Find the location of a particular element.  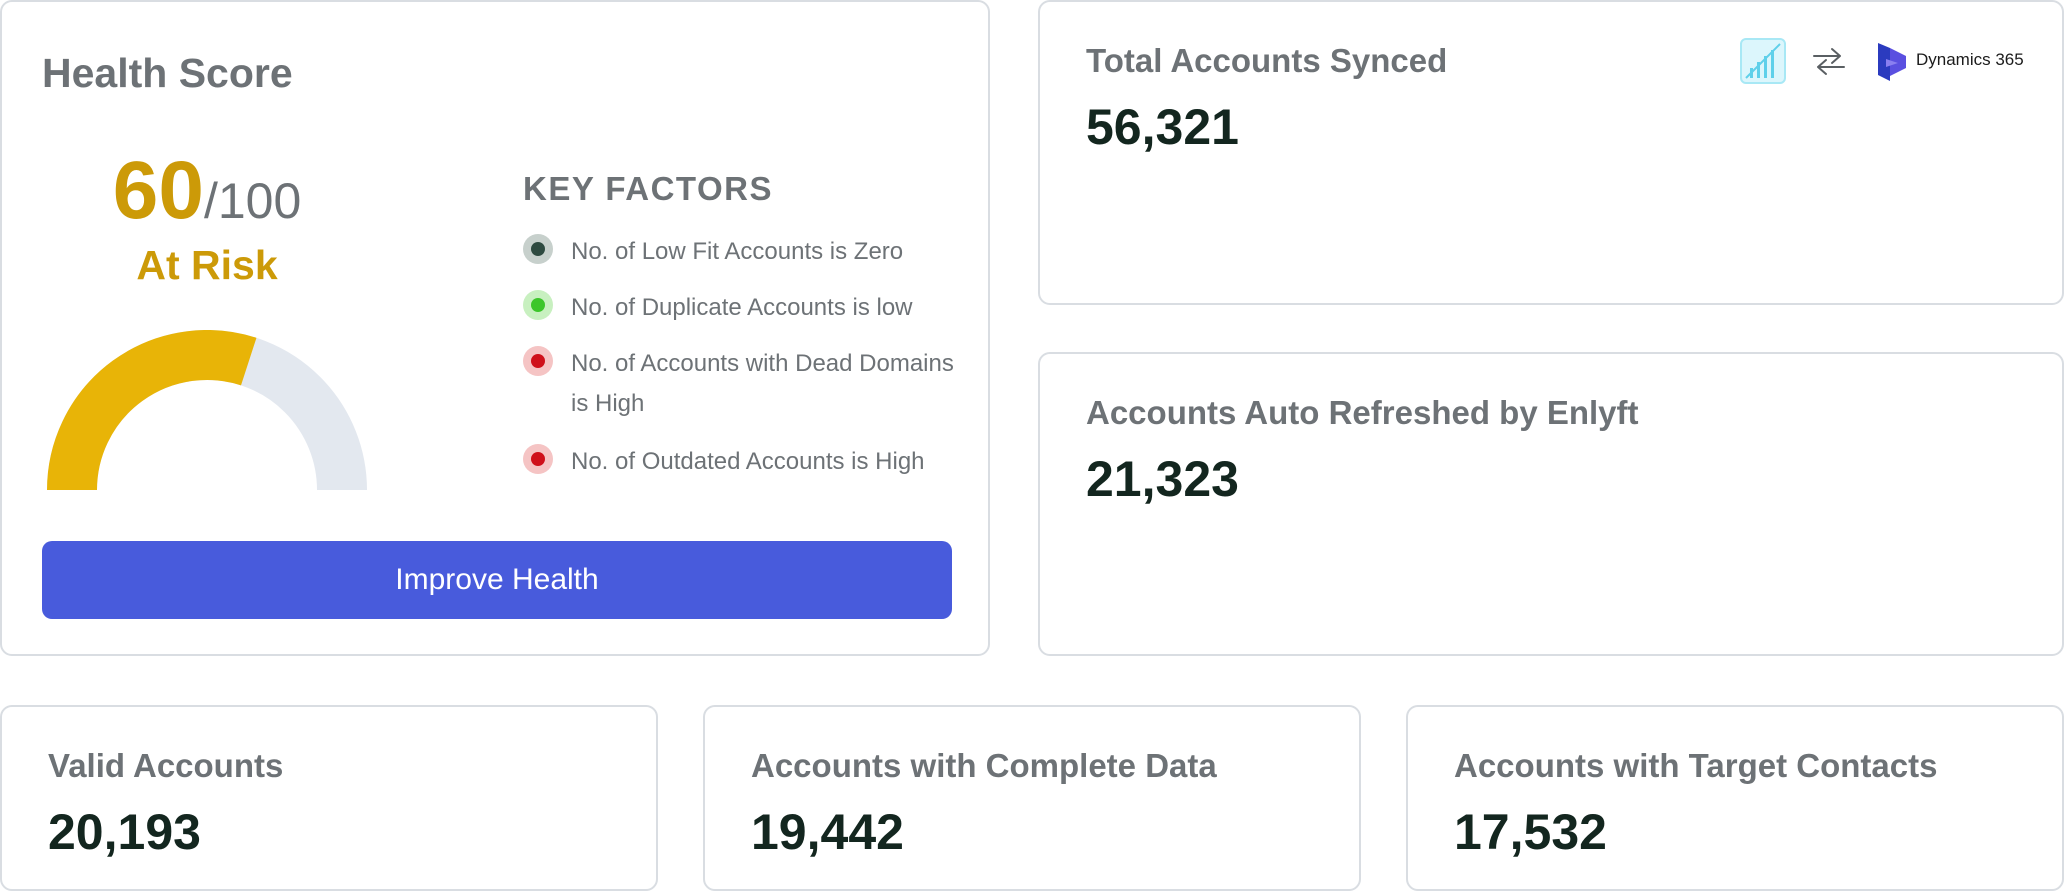

accounts-target-contacts-card: Accounts with Target Contacts 17,532 is located at coordinates (1735, 798).